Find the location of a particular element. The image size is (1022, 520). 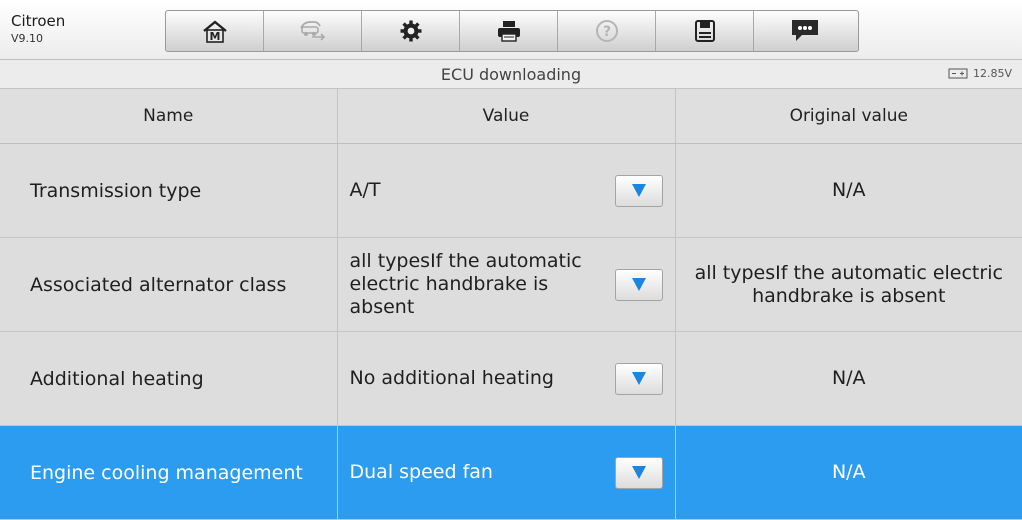

svg-text: M is located at coordinates (214, 36).